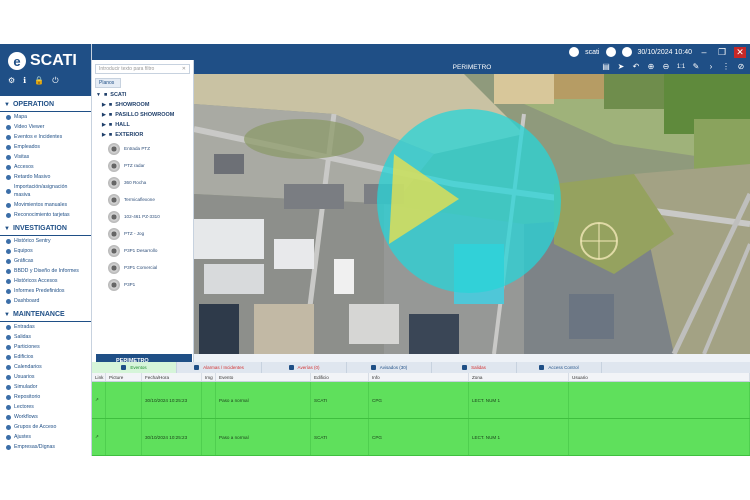 Image resolution: width=750 pixels, height=500 pixels. I want to click on sidebar-item-maintenance-1: Salidas, so click(45, 337).